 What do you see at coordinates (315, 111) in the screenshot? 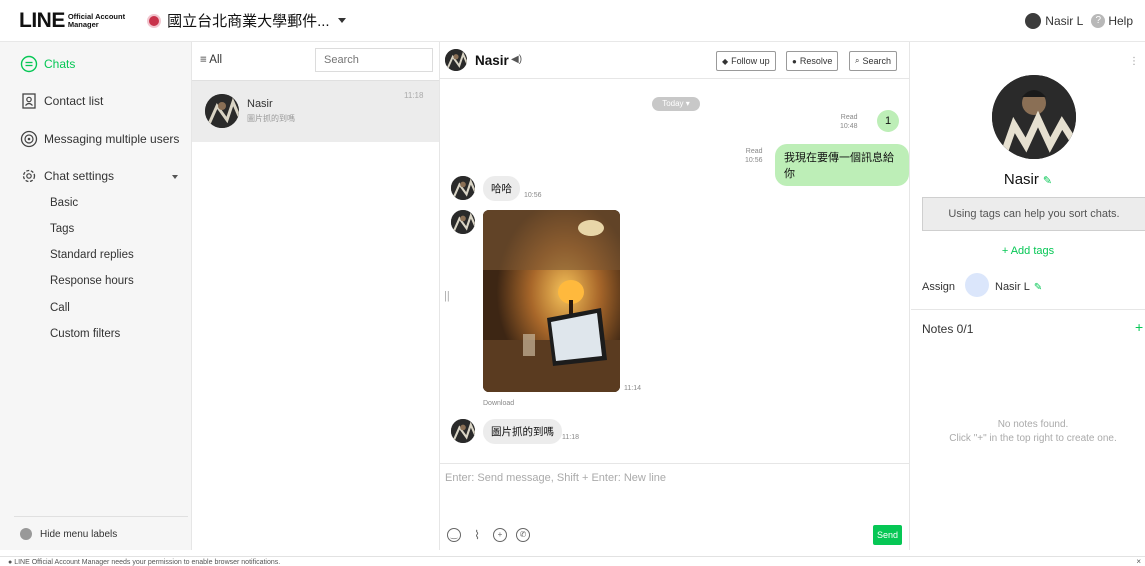
I see `chat-list-item: Nasir 圖片抓的到嗎 11:18` at bounding box center [315, 111].